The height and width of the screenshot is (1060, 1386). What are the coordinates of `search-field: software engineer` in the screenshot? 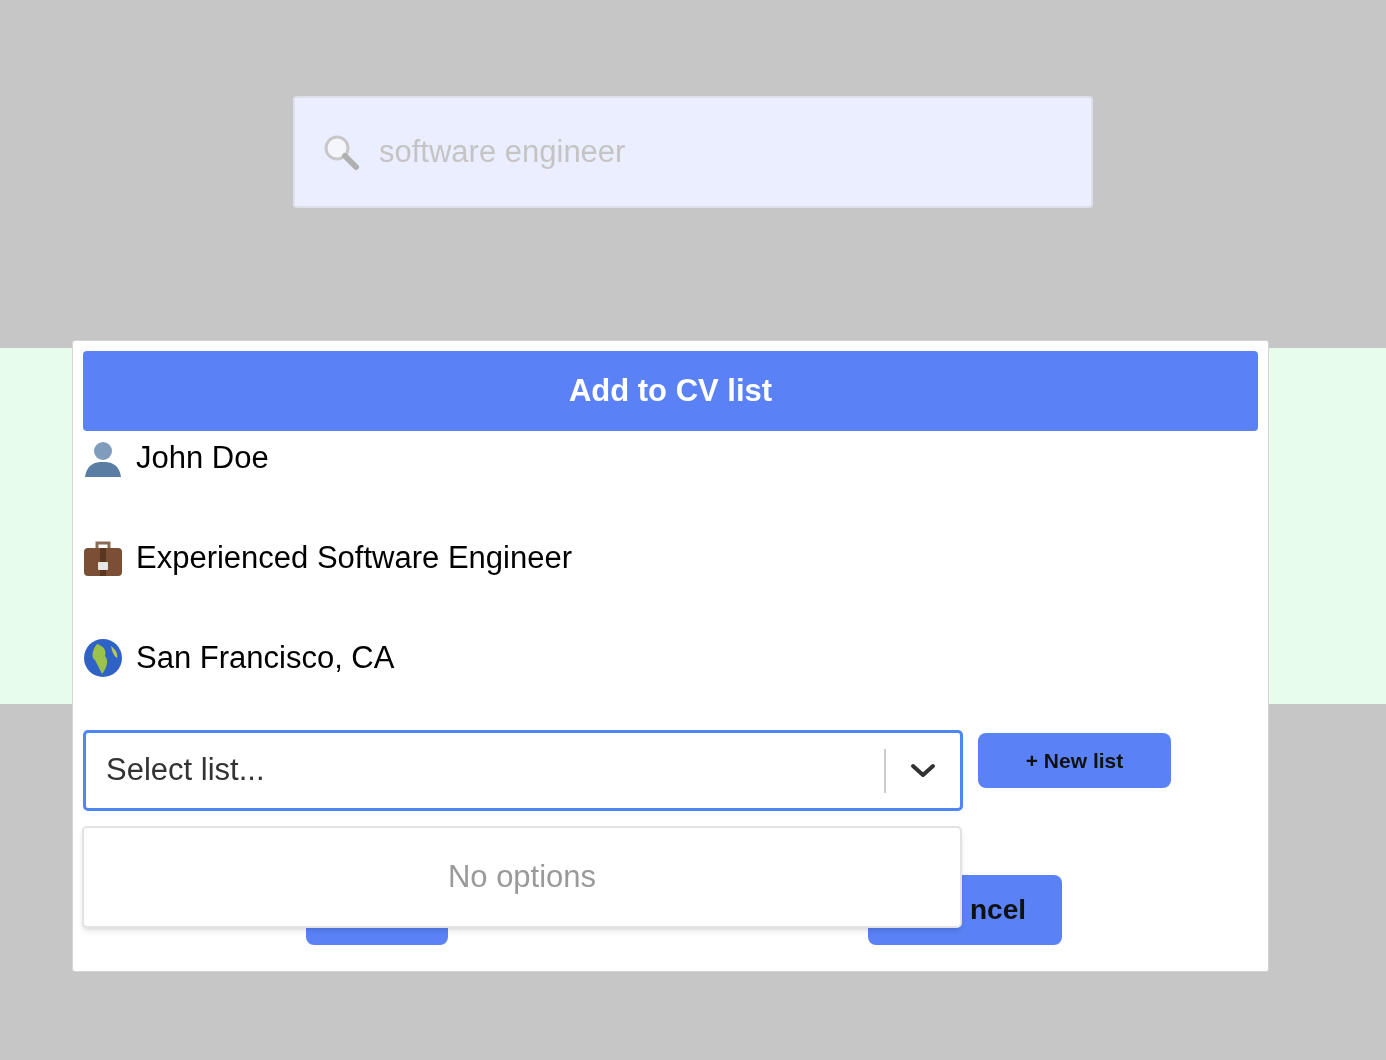 It's located at (693, 152).